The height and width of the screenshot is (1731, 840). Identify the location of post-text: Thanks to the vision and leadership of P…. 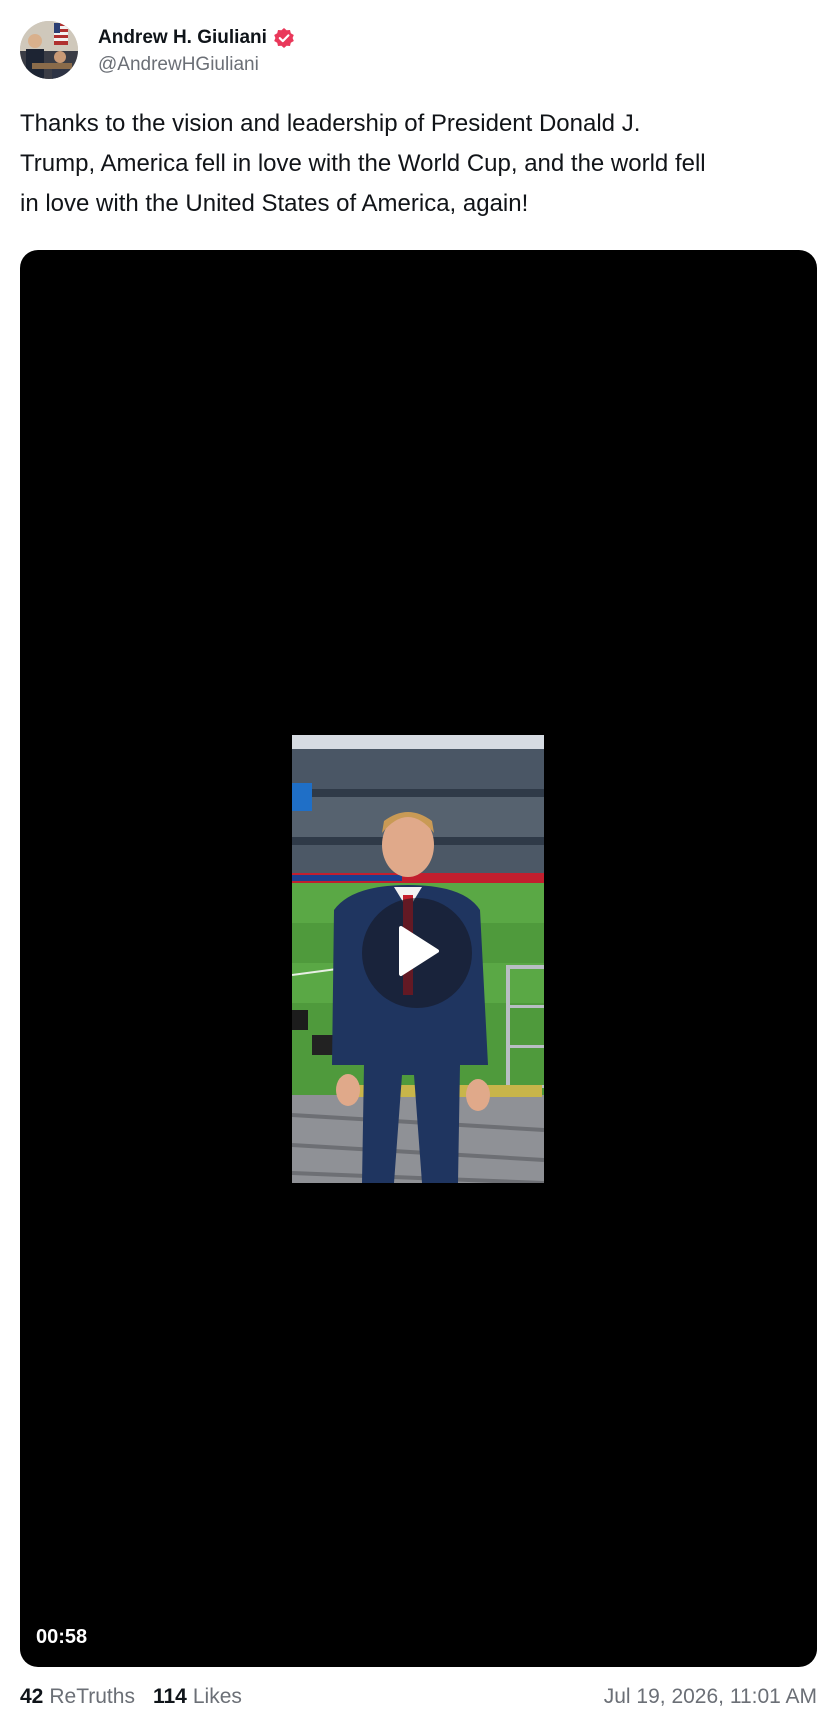
(363, 163).